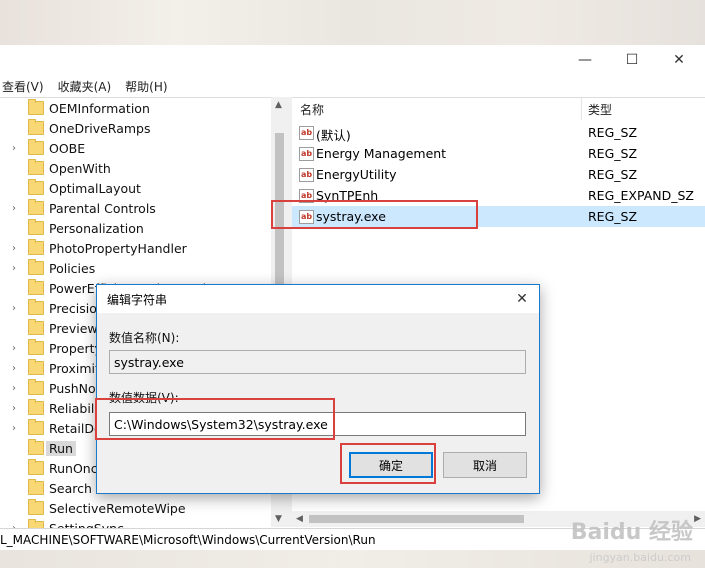 Image resolution: width=705 pixels, height=568 pixels. Describe the element at coordinates (640, 557) in the screenshot. I see `watermark-url: jingyan.baidu.com` at that location.